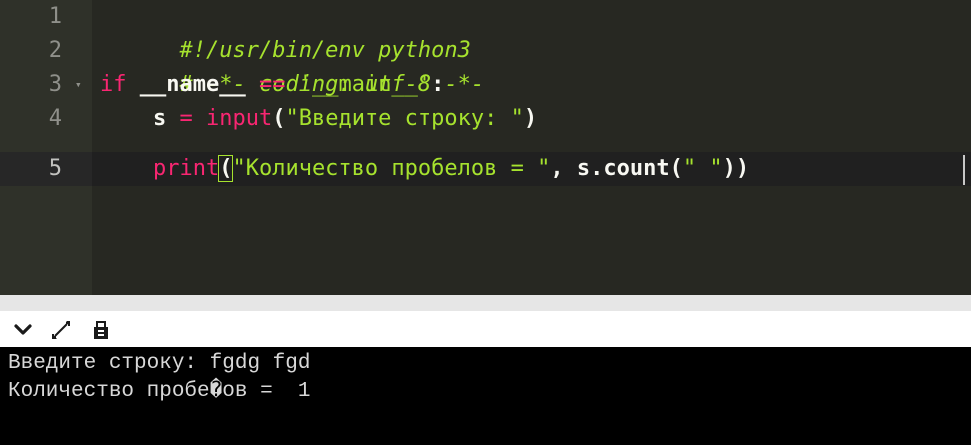 This screenshot has width=971, height=445. I want to click on code-token-keyword: if, so click(113, 84).